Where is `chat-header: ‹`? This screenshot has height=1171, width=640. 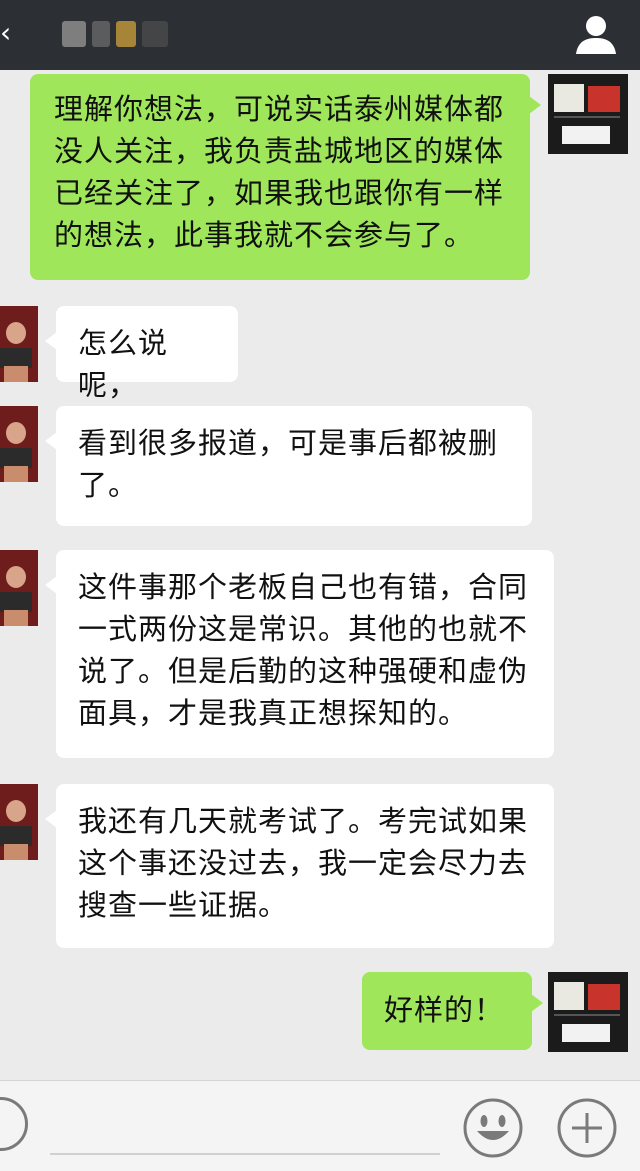 chat-header: ‹ is located at coordinates (320, 35).